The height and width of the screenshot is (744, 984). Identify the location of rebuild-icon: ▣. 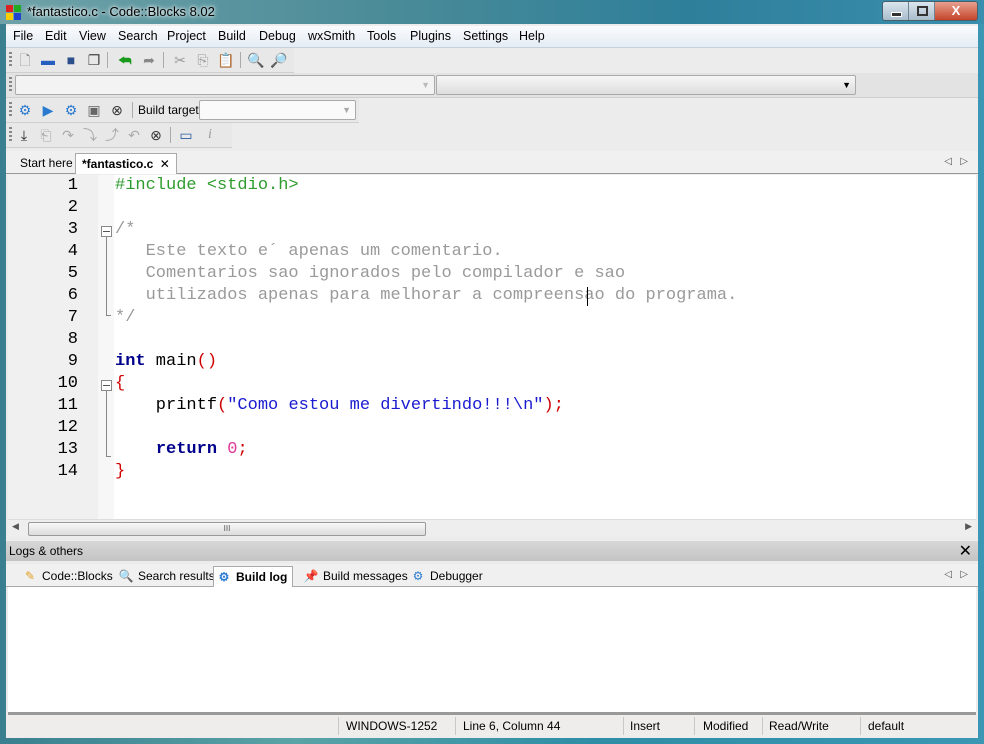
(94, 110).